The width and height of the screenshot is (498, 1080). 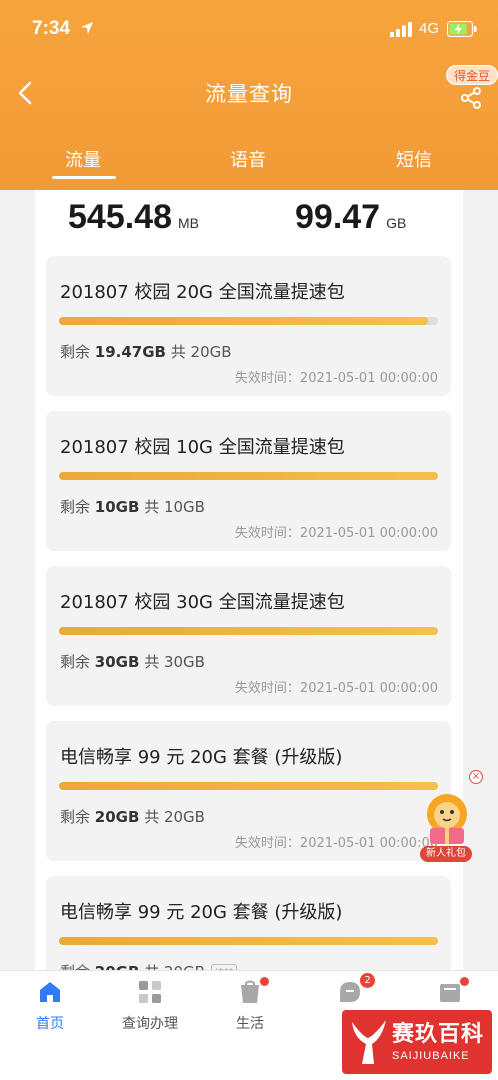 What do you see at coordinates (117, 507) in the screenshot?
I see `remain-value: 10GB` at bounding box center [117, 507].